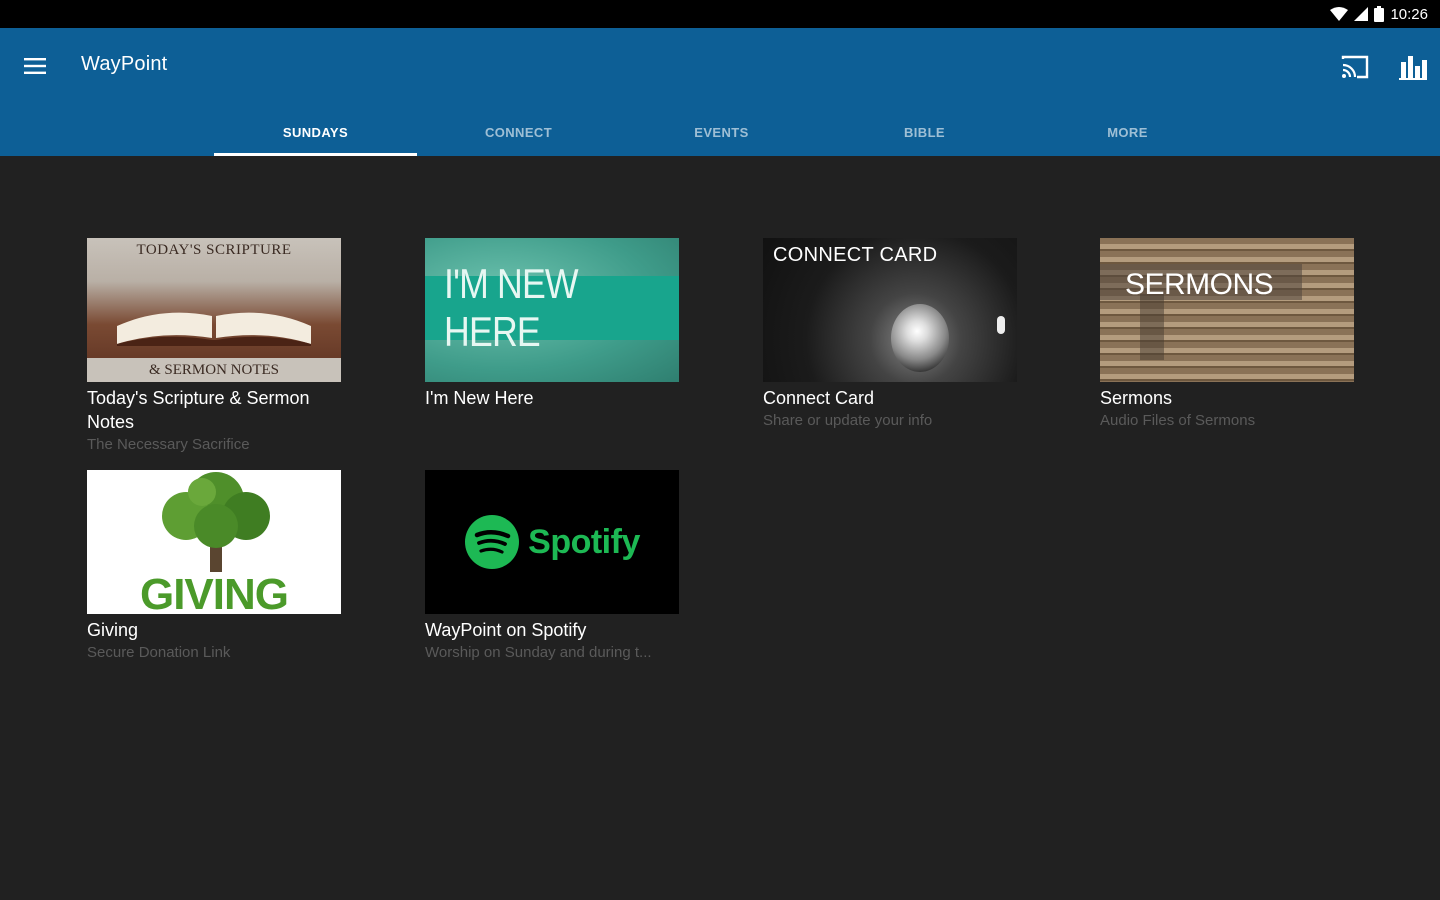 This screenshot has height=900, width=1440. I want to click on signal-icon, so click(1361, 14).